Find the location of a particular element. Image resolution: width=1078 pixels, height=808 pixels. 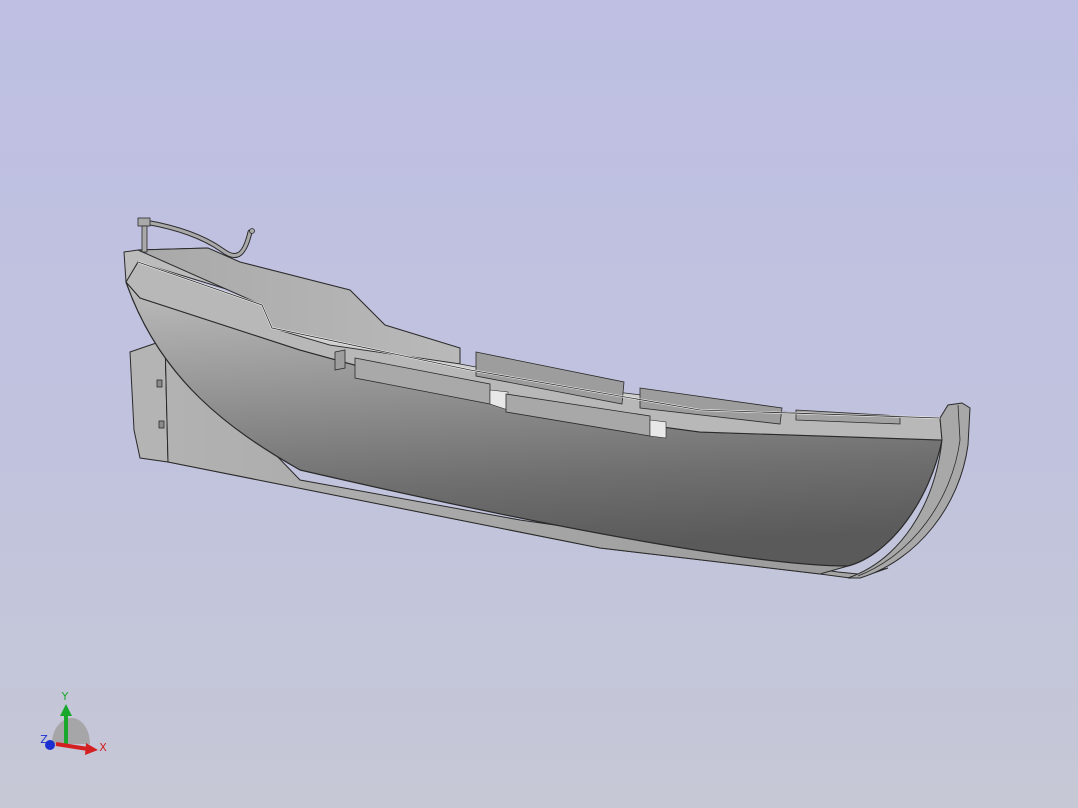

triad-z-label: Z is located at coordinates (44, 739).